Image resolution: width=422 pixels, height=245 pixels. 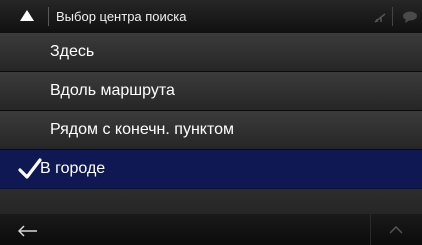 I want to click on header-divider, so click(x=48, y=16).